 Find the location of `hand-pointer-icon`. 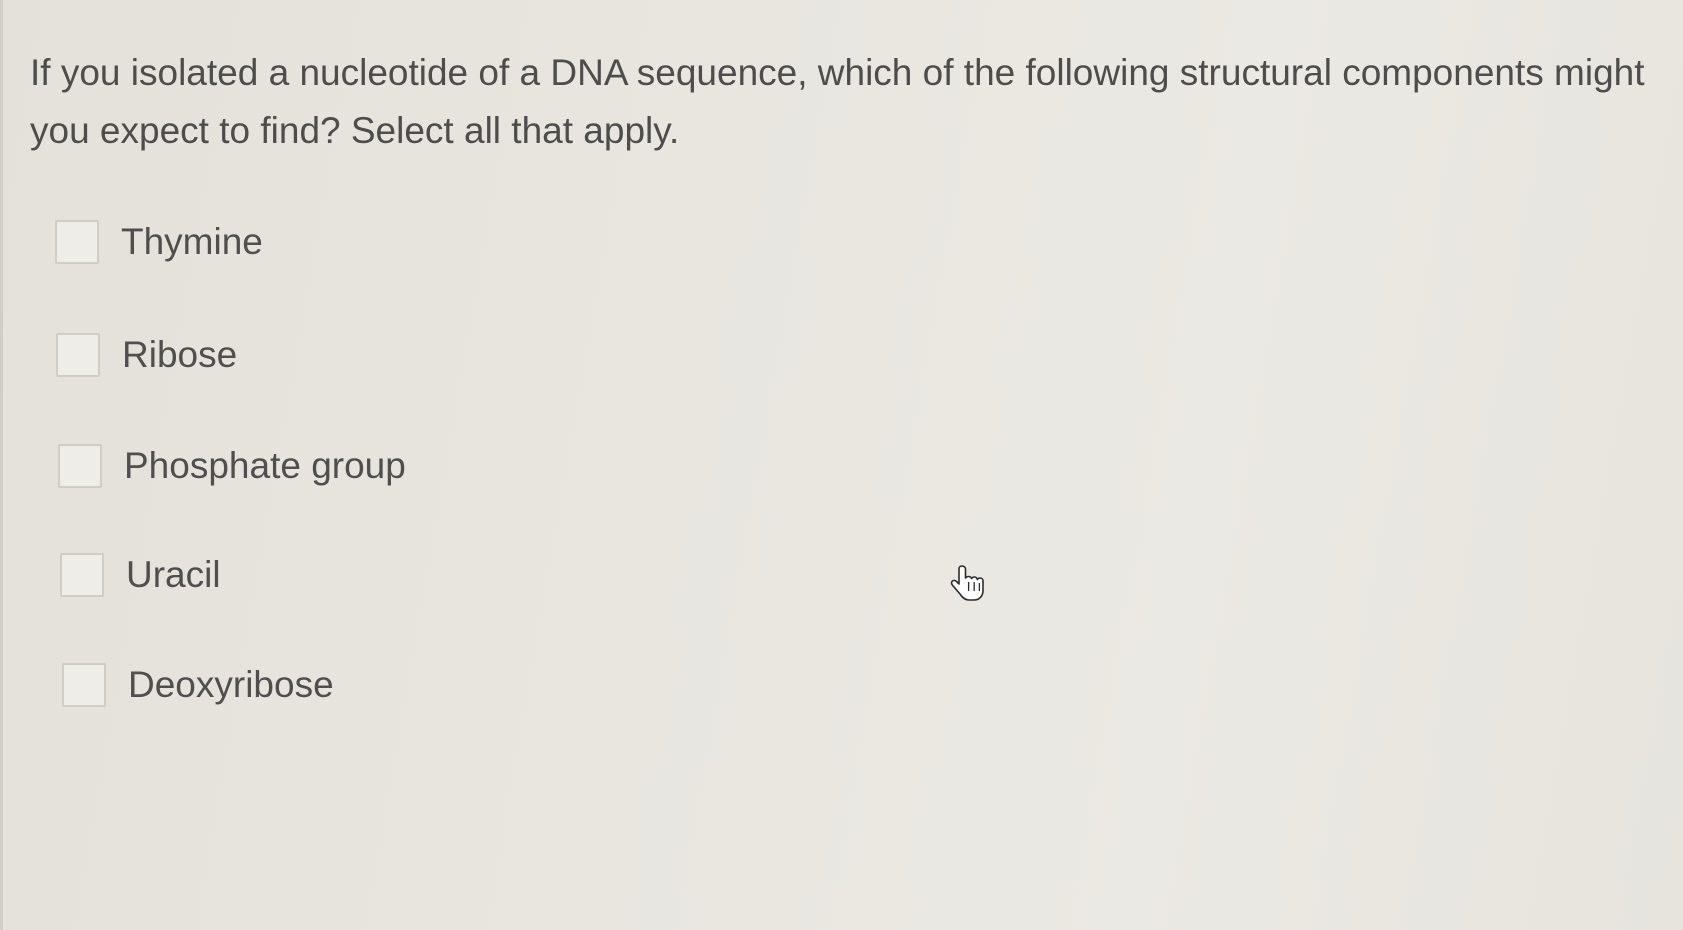

hand-pointer-icon is located at coordinates (967, 583).